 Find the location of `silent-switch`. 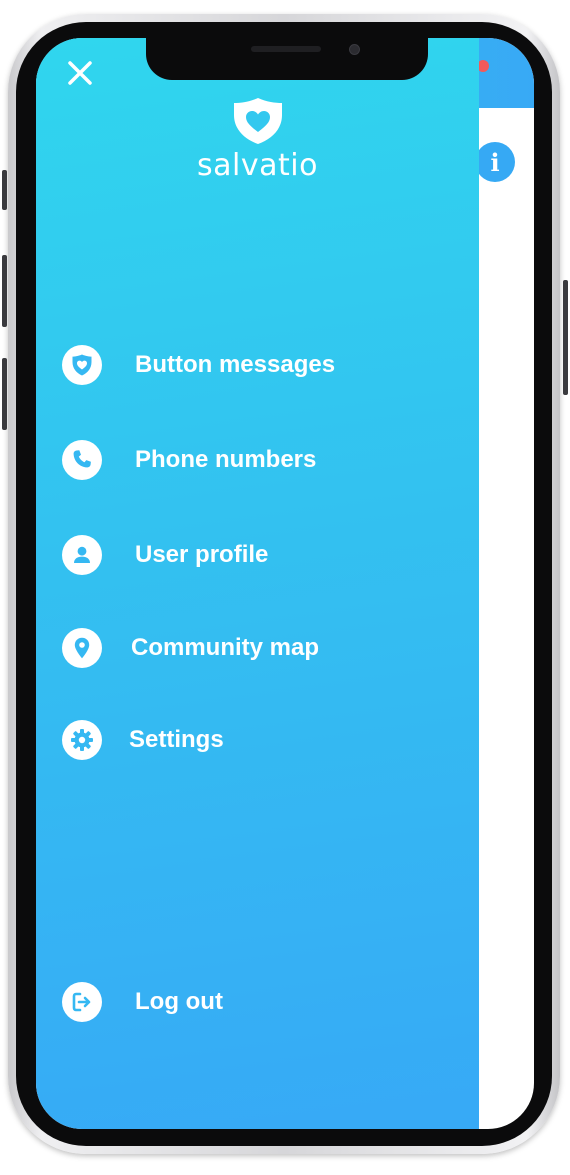

silent-switch is located at coordinates (4, 190).